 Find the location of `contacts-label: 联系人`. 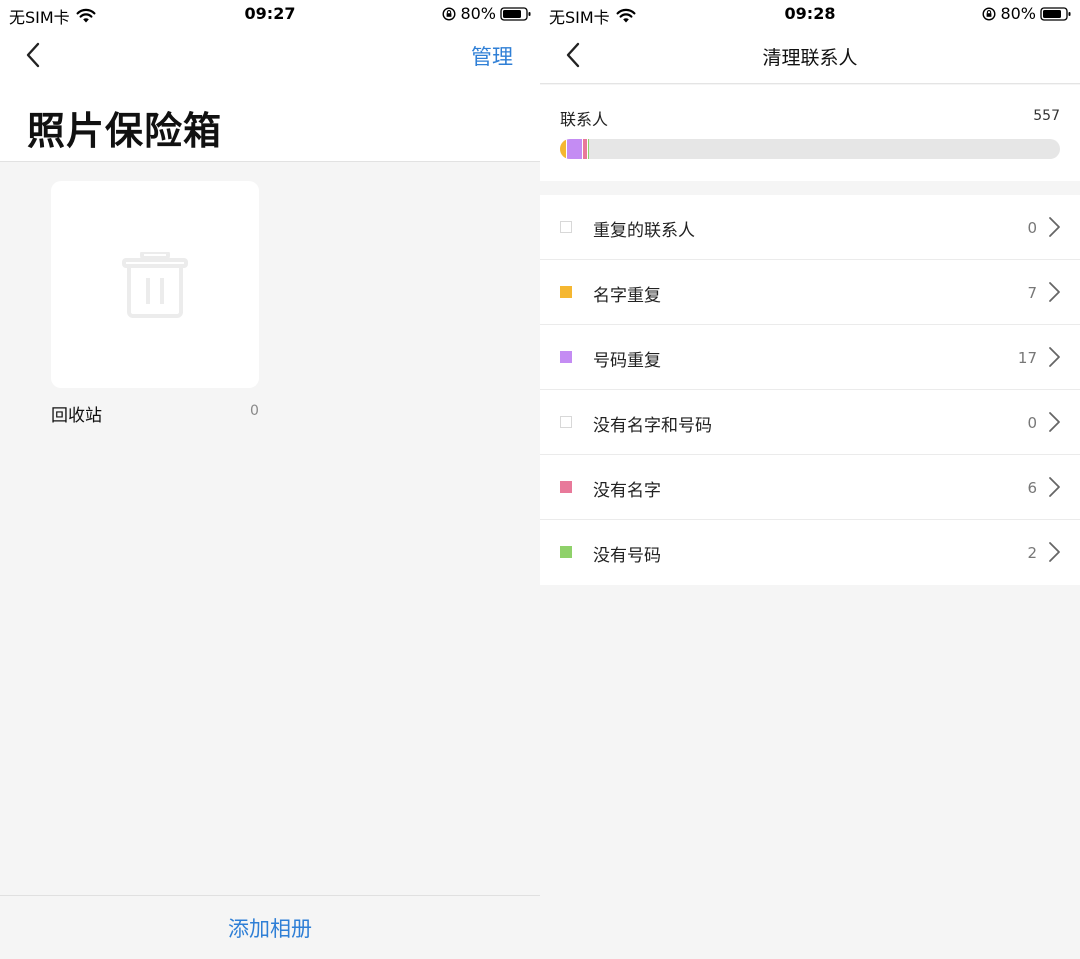

contacts-label: 联系人 is located at coordinates (584, 119).